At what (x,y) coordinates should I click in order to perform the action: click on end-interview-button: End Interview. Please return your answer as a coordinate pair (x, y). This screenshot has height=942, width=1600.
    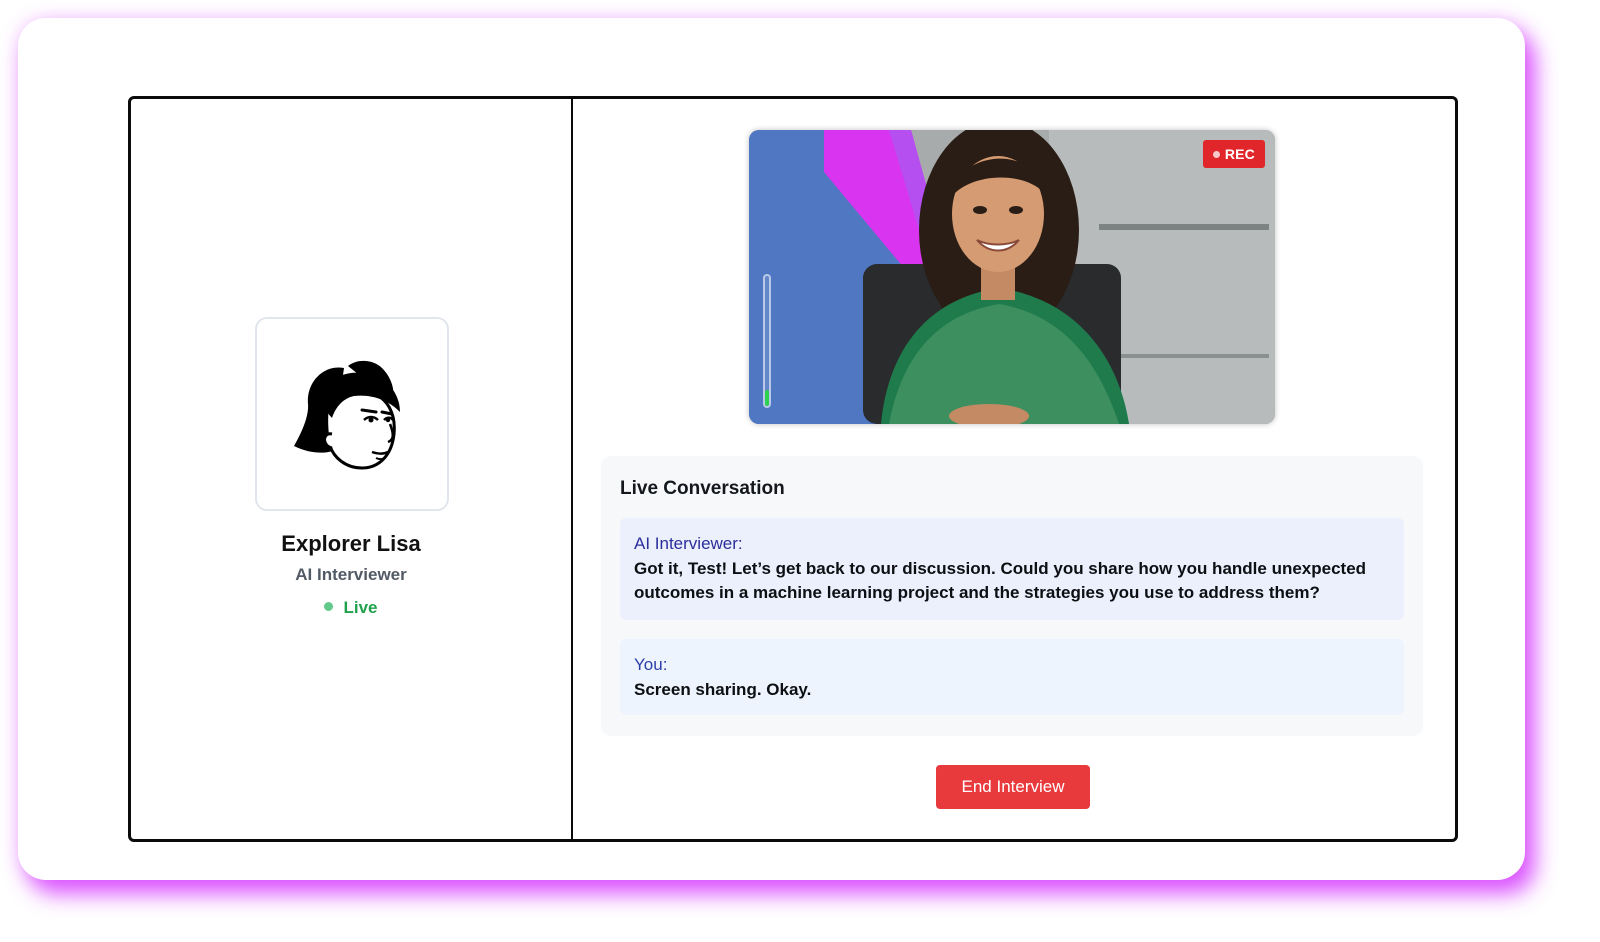
    Looking at the image, I should click on (1013, 787).